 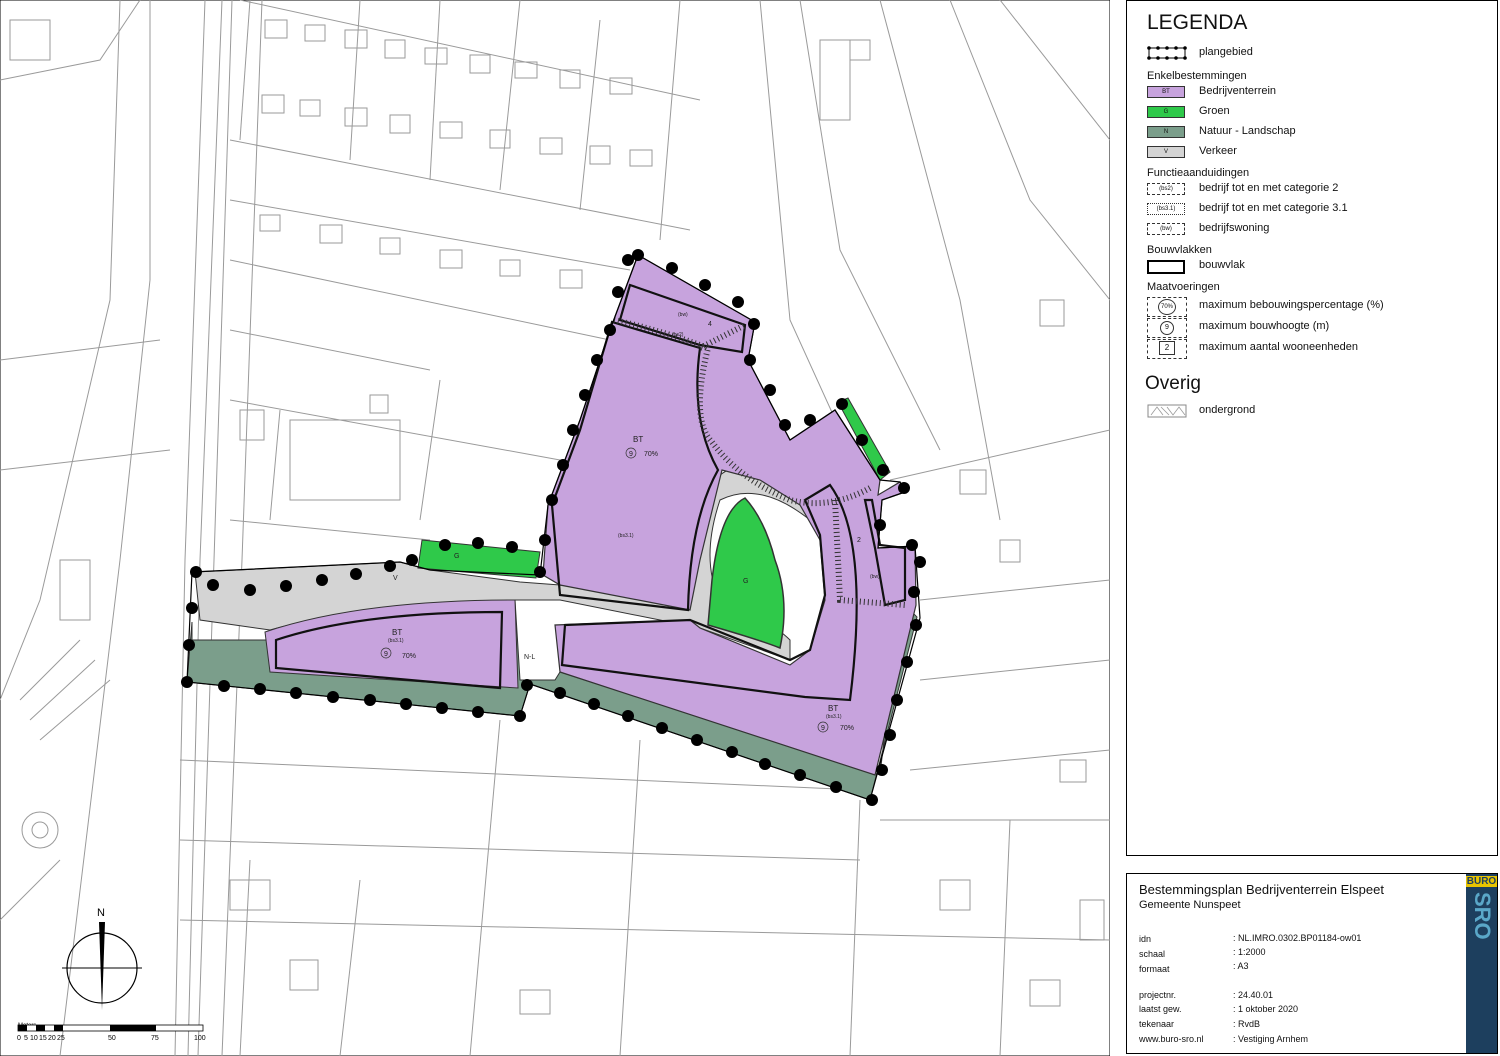 What do you see at coordinates (859, 540) in the screenshot?
I see `map-label-units-east: 2` at bounding box center [859, 540].